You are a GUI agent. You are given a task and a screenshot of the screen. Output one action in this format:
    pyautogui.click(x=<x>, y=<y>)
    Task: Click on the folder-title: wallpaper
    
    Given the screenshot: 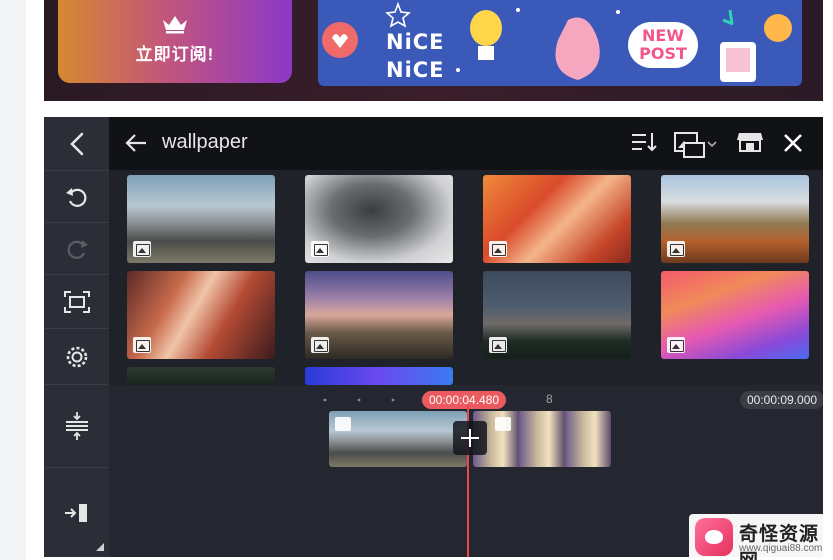 What is the action you would take?
    pyautogui.click(x=205, y=142)
    